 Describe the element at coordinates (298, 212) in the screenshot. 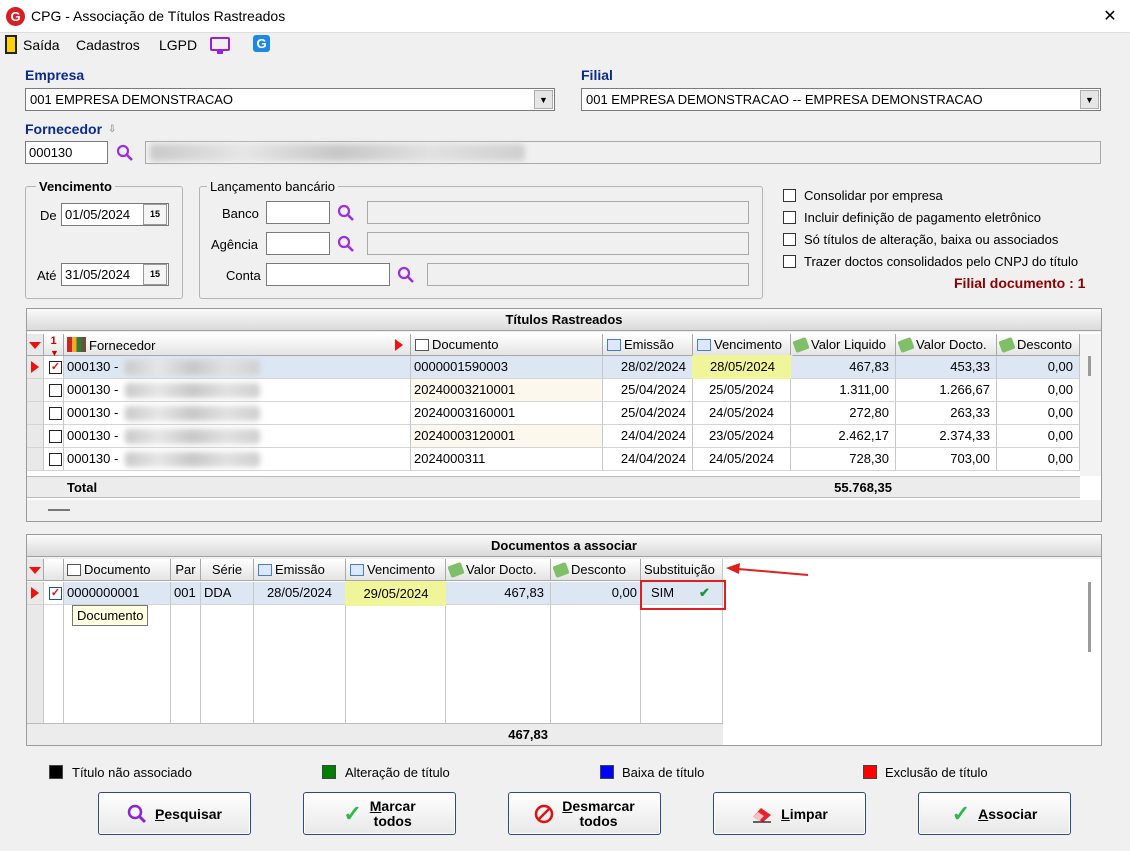

I see `banco-input` at that location.